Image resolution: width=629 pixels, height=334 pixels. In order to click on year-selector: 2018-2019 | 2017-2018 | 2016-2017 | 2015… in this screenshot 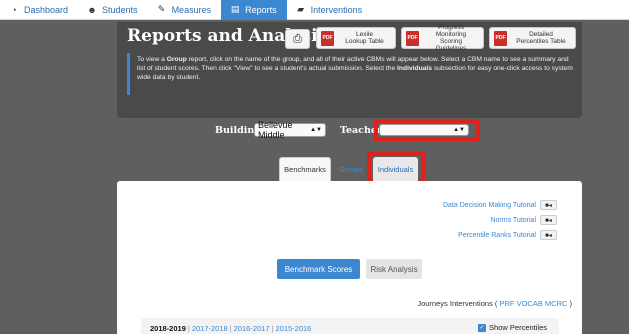, I will do `click(350, 326)`.